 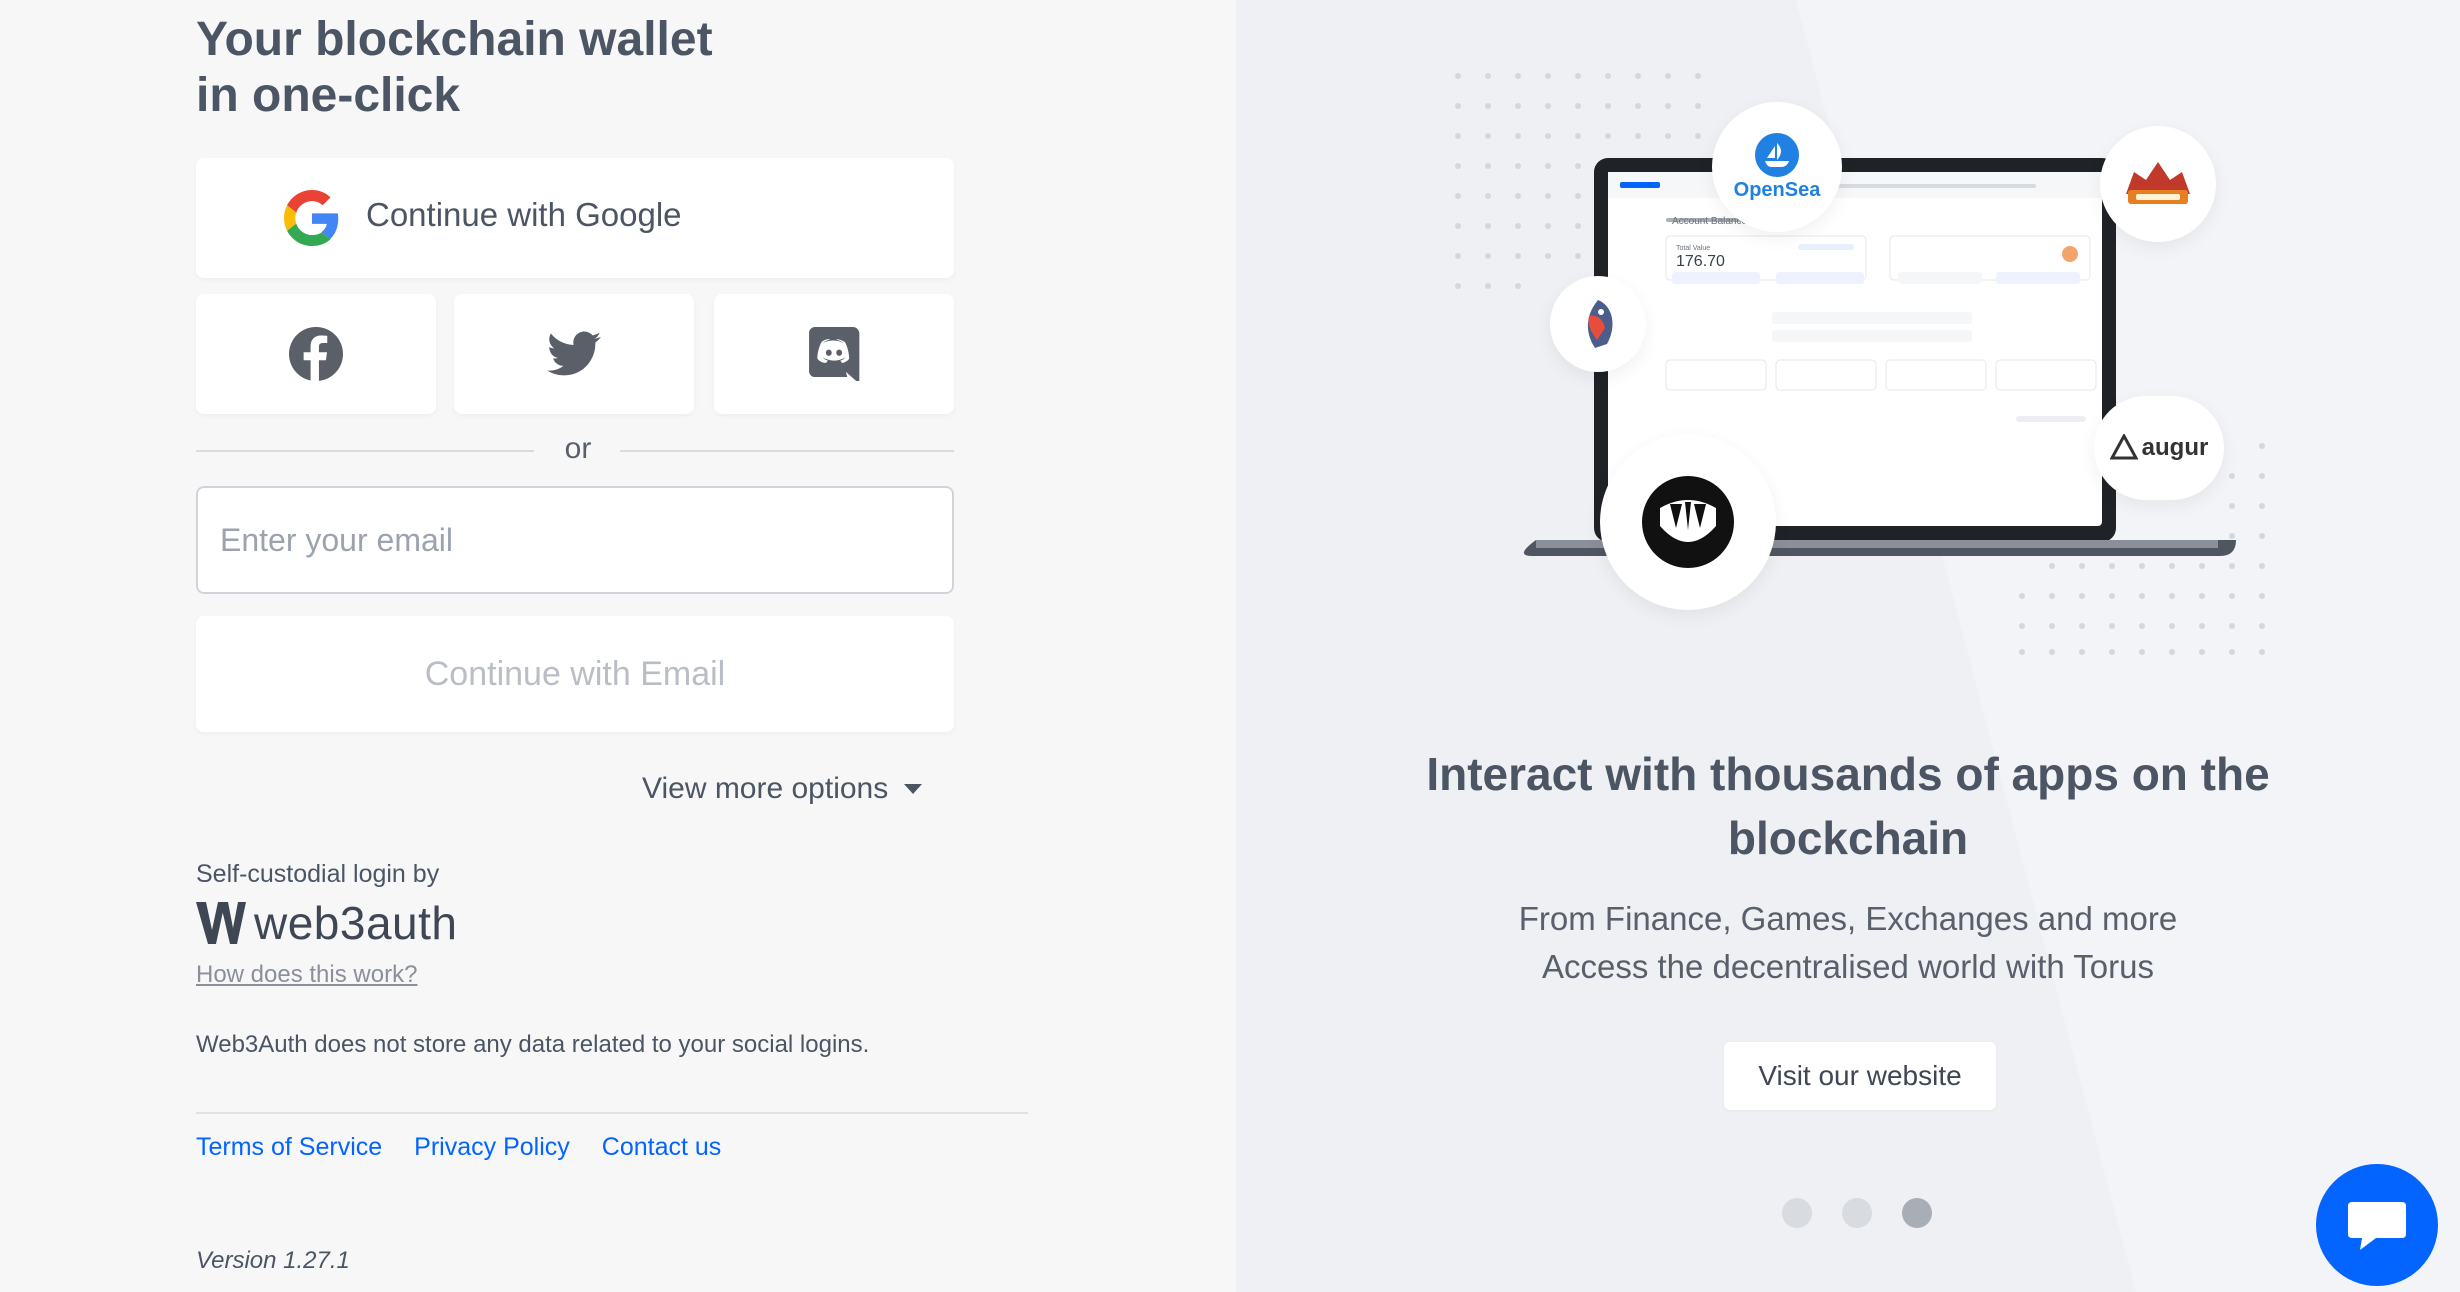 What do you see at coordinates (913, 789) in the screenshot?
I see `caret-down-icon` at bounding box center [913, 789].